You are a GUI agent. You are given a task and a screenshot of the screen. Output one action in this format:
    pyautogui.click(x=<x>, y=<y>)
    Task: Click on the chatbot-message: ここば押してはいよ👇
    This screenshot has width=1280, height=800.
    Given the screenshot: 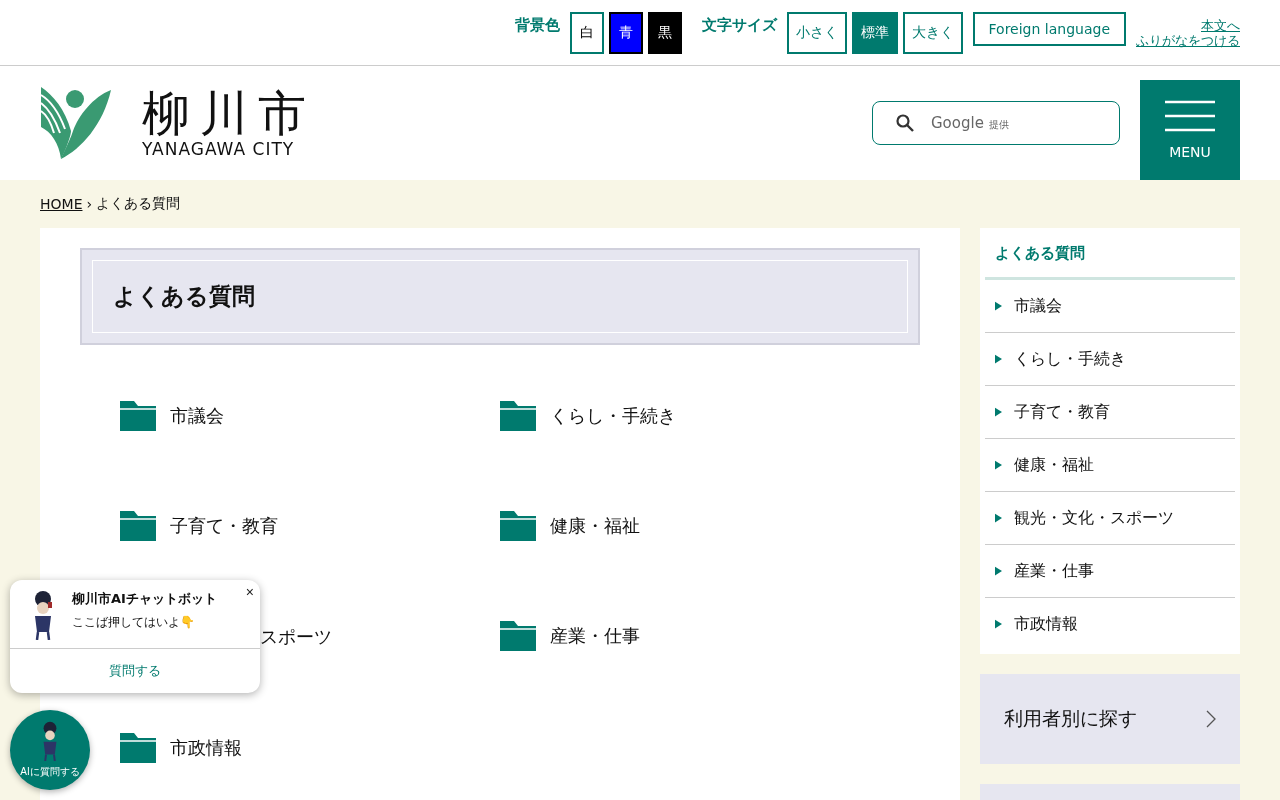 What is the action you would take?
    pyautogui.click(x=134, y=622)
    